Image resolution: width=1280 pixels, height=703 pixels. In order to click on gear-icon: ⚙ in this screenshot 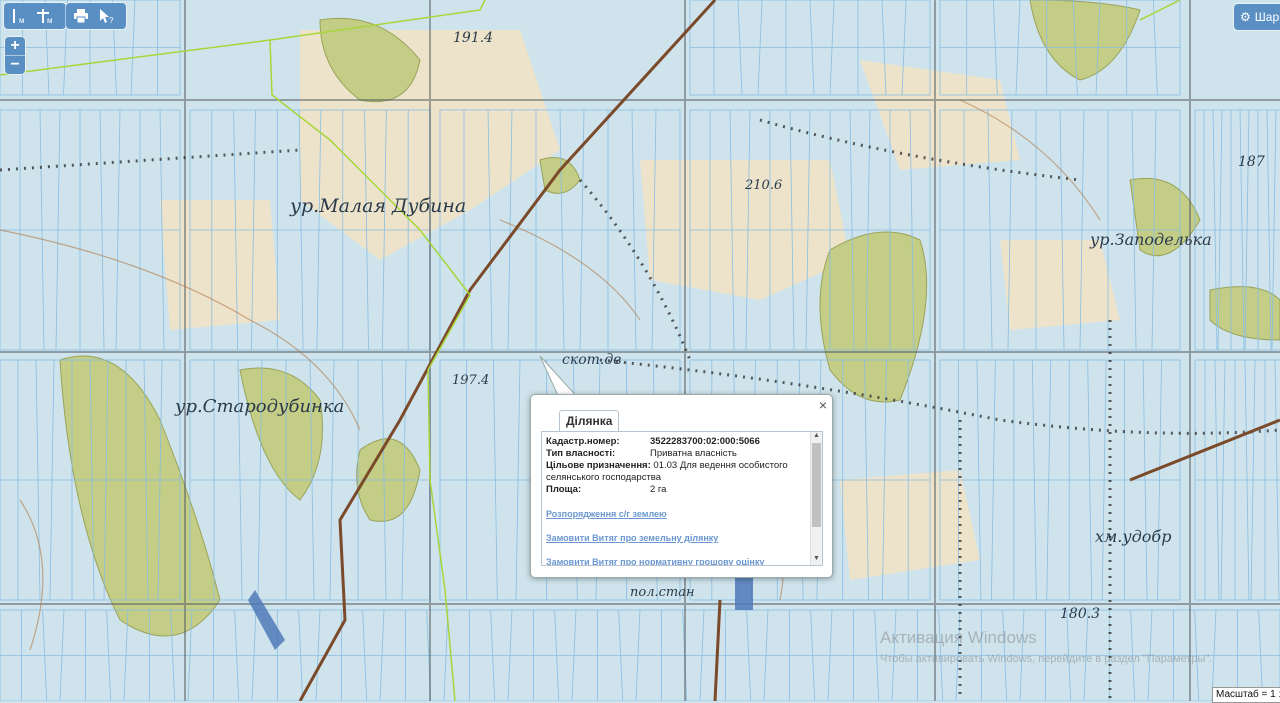, I will do `click(1245, 17)`.